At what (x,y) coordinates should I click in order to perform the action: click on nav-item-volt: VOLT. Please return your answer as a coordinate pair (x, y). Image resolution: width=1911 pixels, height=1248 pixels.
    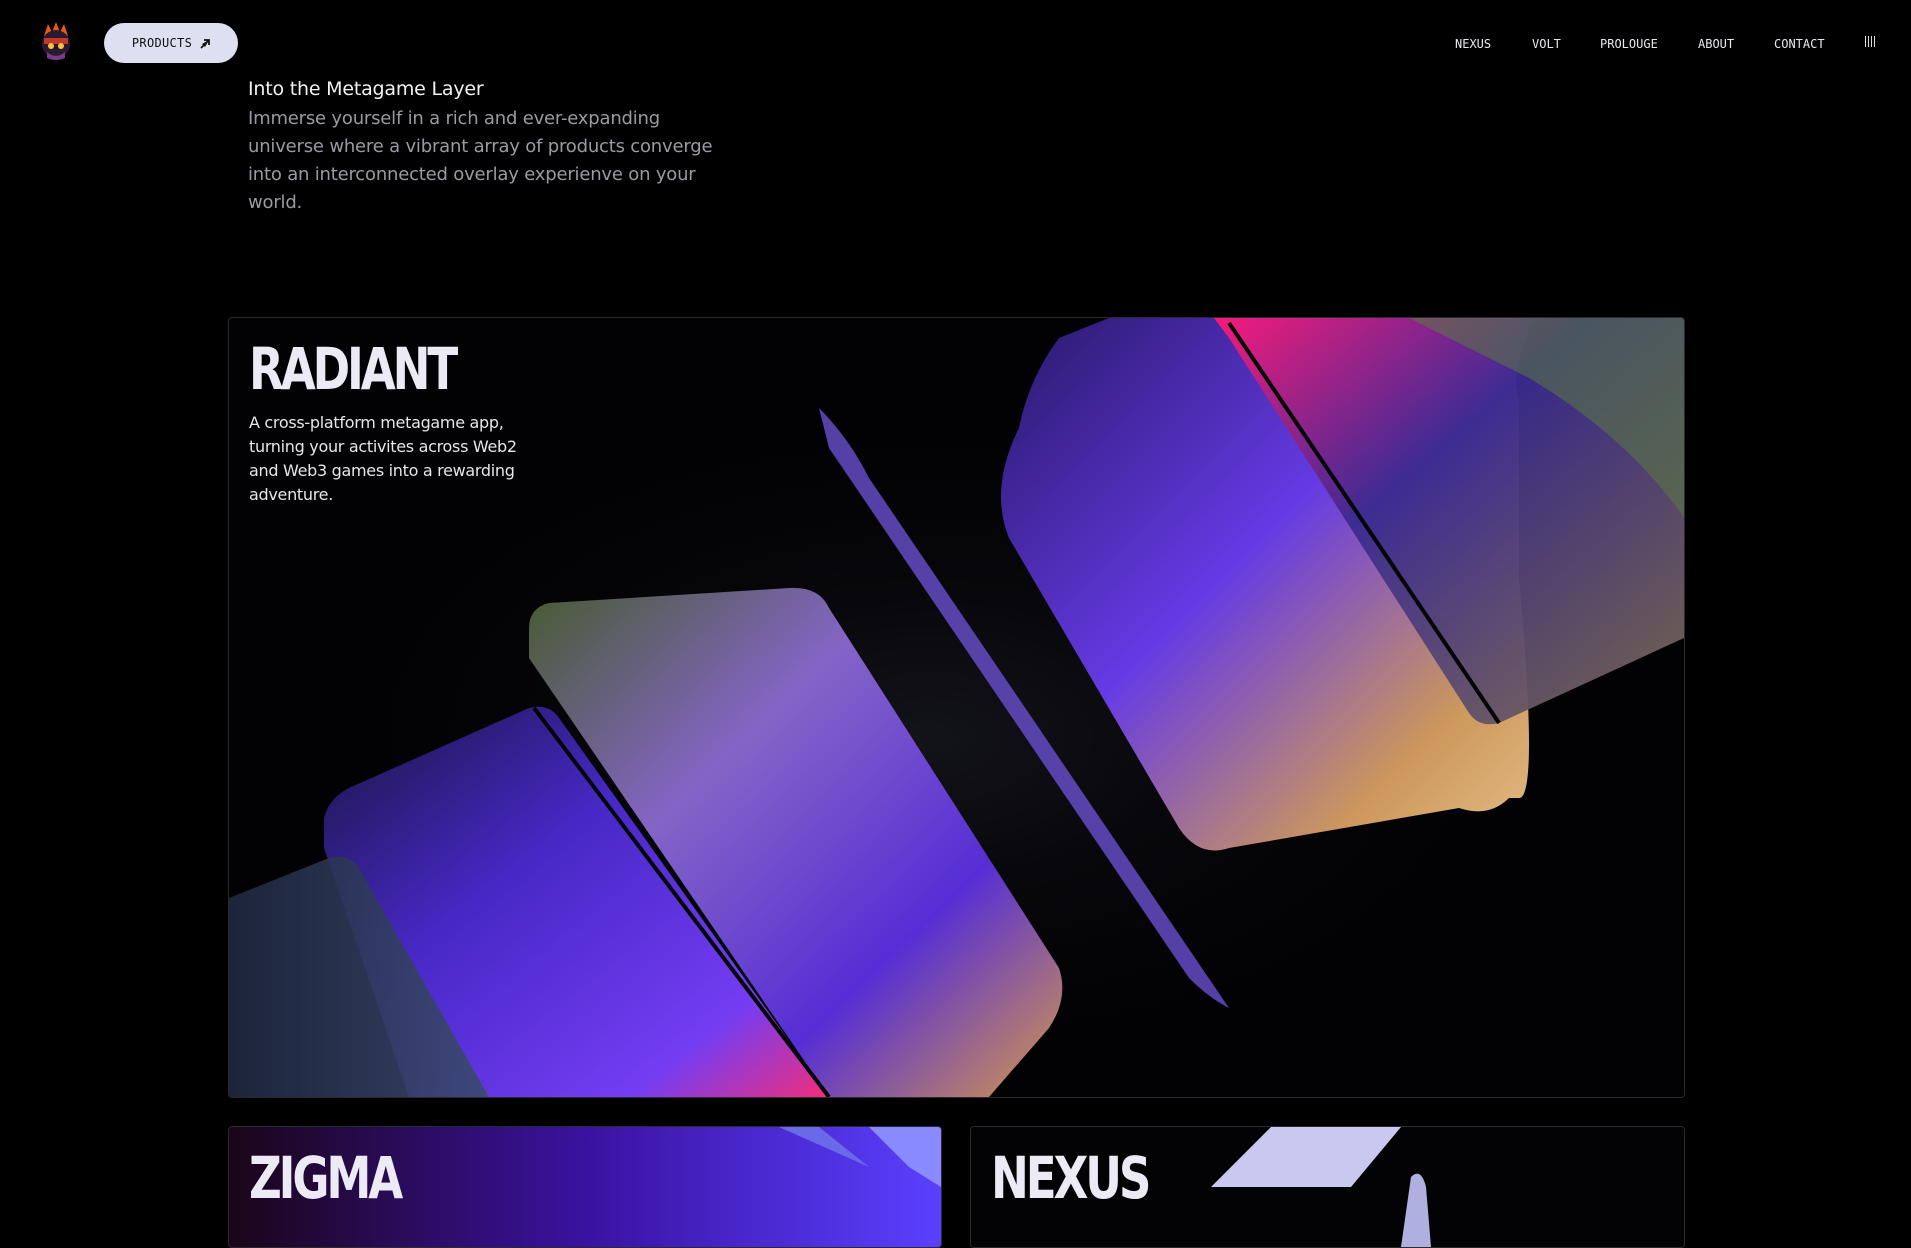
    Looking at the image, I should click on (1546, 44).